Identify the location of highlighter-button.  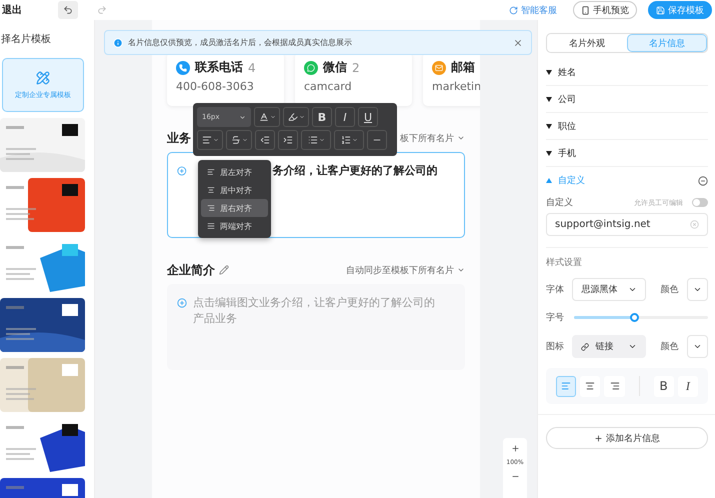
(296, 117).